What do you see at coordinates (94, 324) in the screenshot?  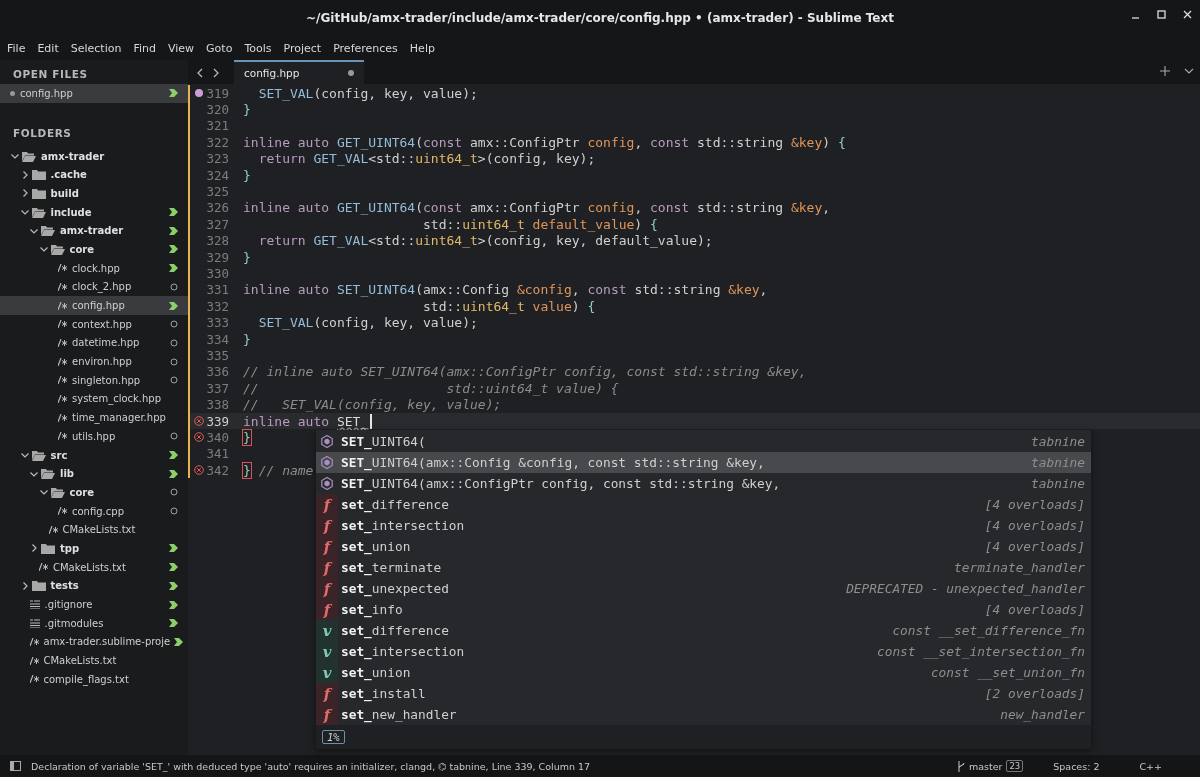 I see `tree-item: context.hpp` at bounding box center [94, 324].